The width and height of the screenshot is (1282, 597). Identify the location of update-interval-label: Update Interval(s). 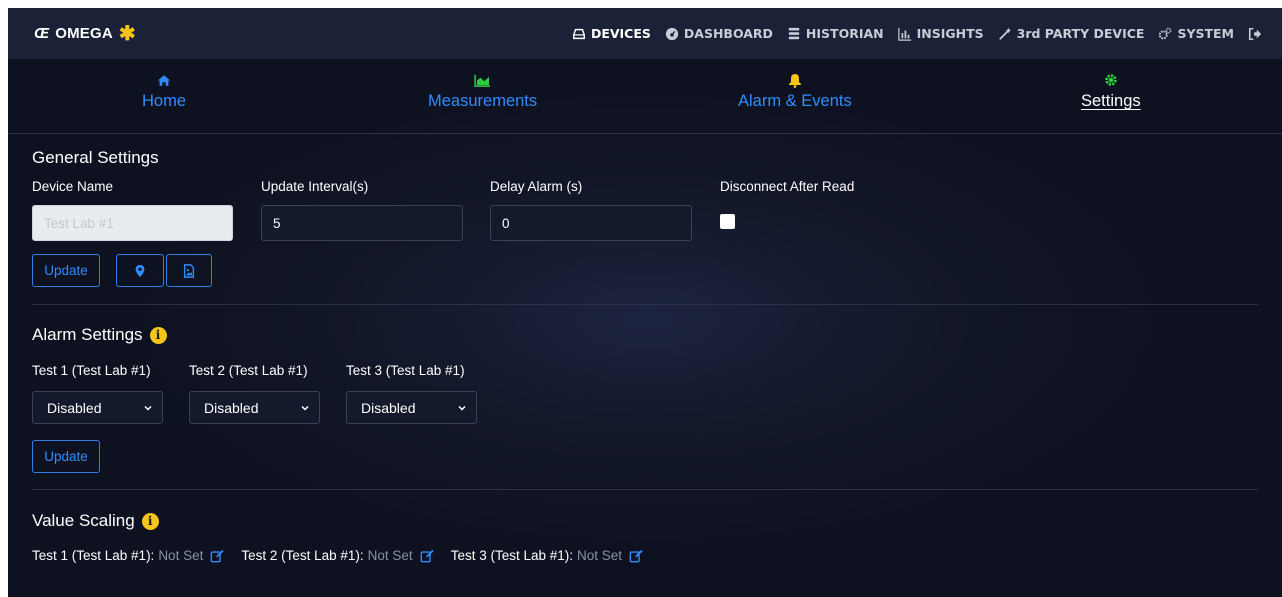
(315, 186).